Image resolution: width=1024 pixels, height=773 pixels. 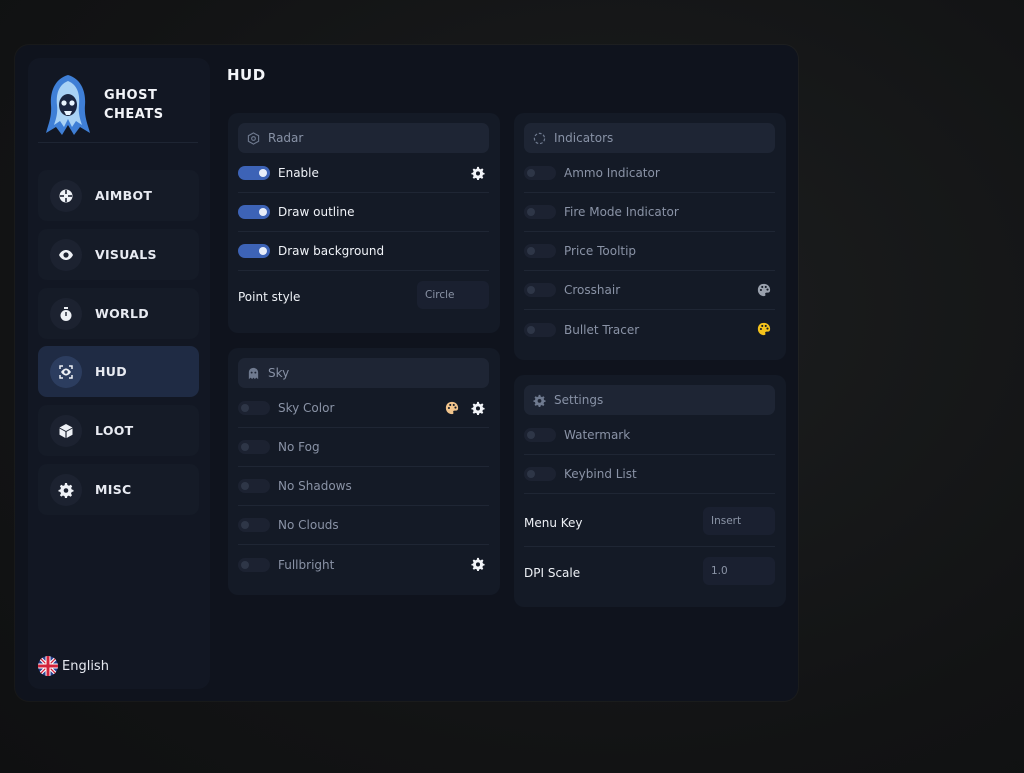 What do you see at coordinates (363, 447) in the screenshot?
I see `no-fog-row: No Fog` at bounding box center [363, 447].